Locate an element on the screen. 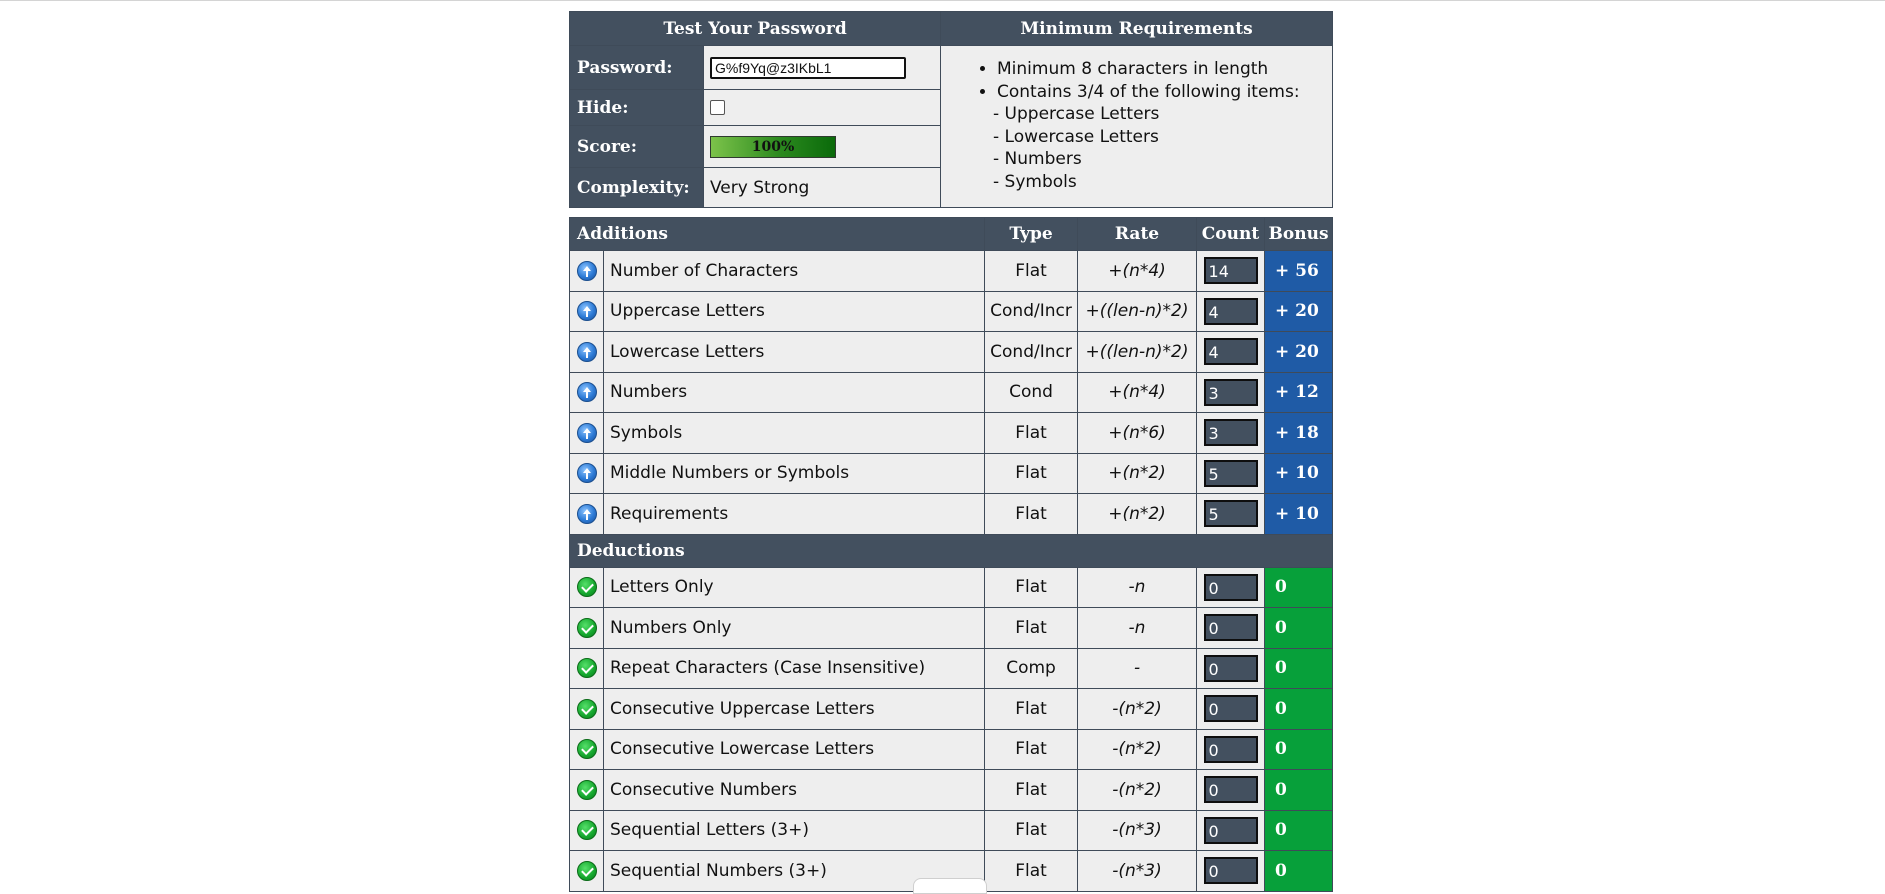 This screenshot has width=1885, height=894. hide-checkbox is located at coordinates (717, 107).